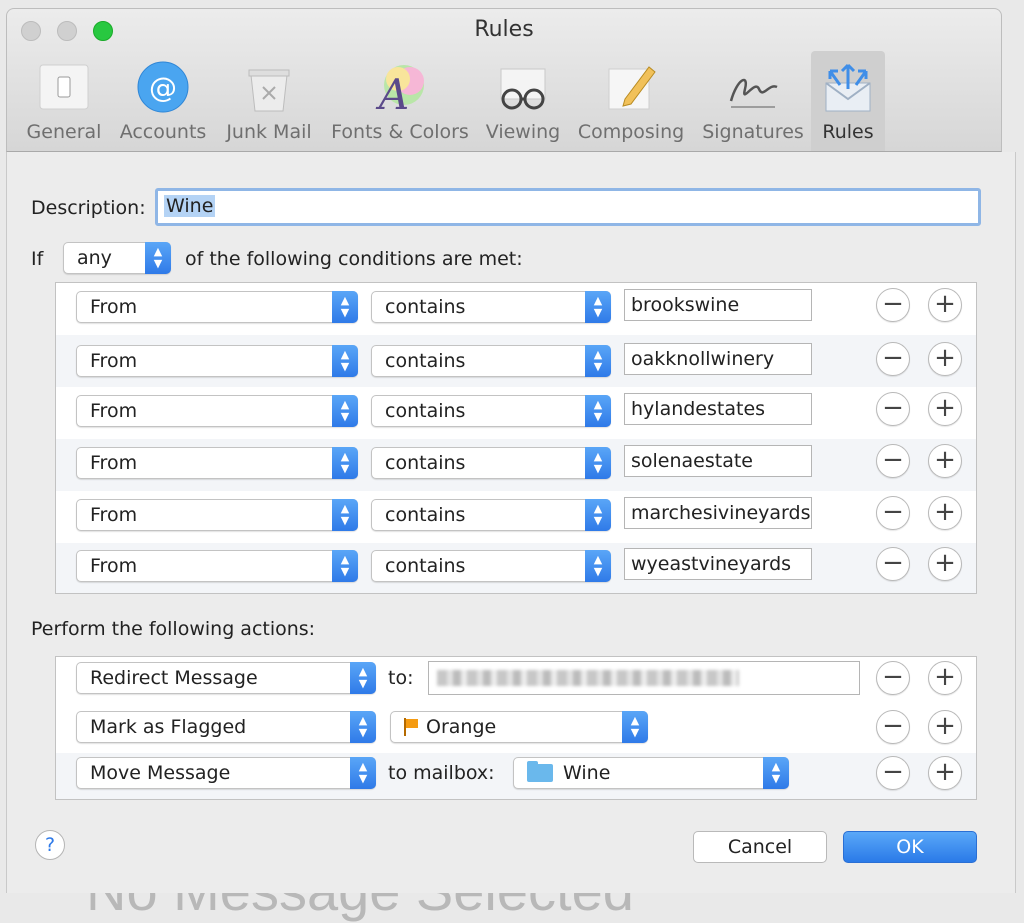  What do you see at coordinates (631, 132) in the screenshot?
I see `tab-composing-label: Composing` at bounding box center [631, 132].